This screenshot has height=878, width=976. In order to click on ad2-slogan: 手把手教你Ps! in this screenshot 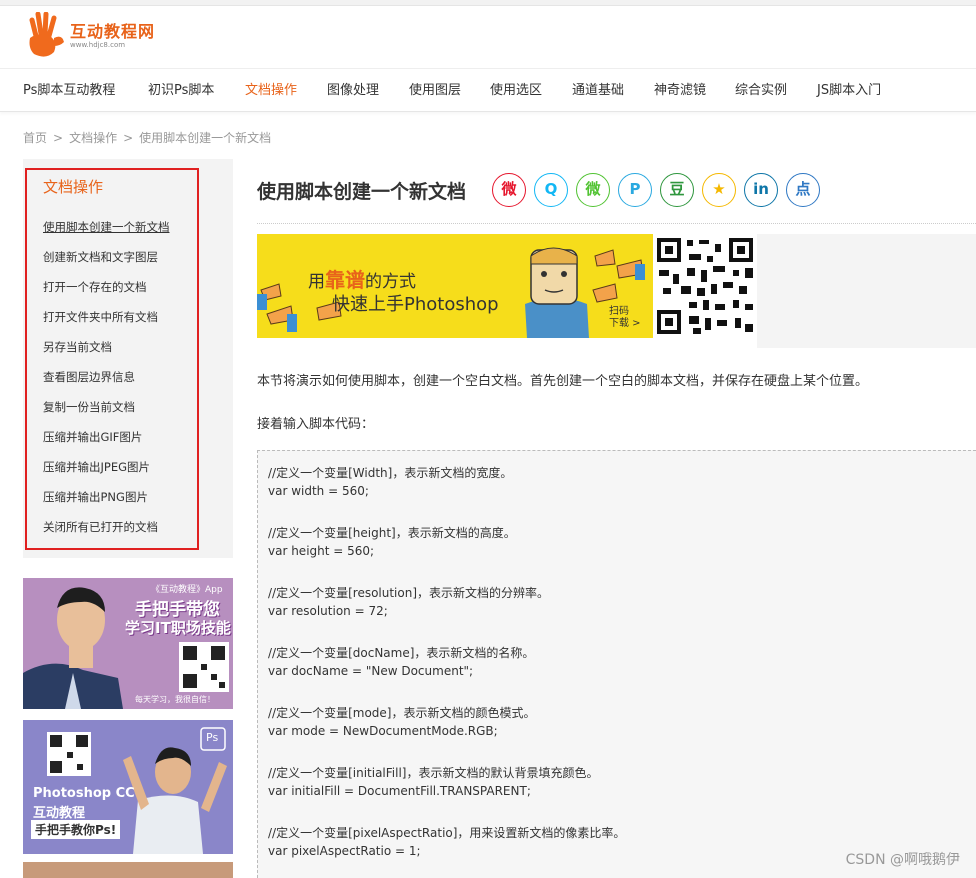, I will do `click(76, 829)`.